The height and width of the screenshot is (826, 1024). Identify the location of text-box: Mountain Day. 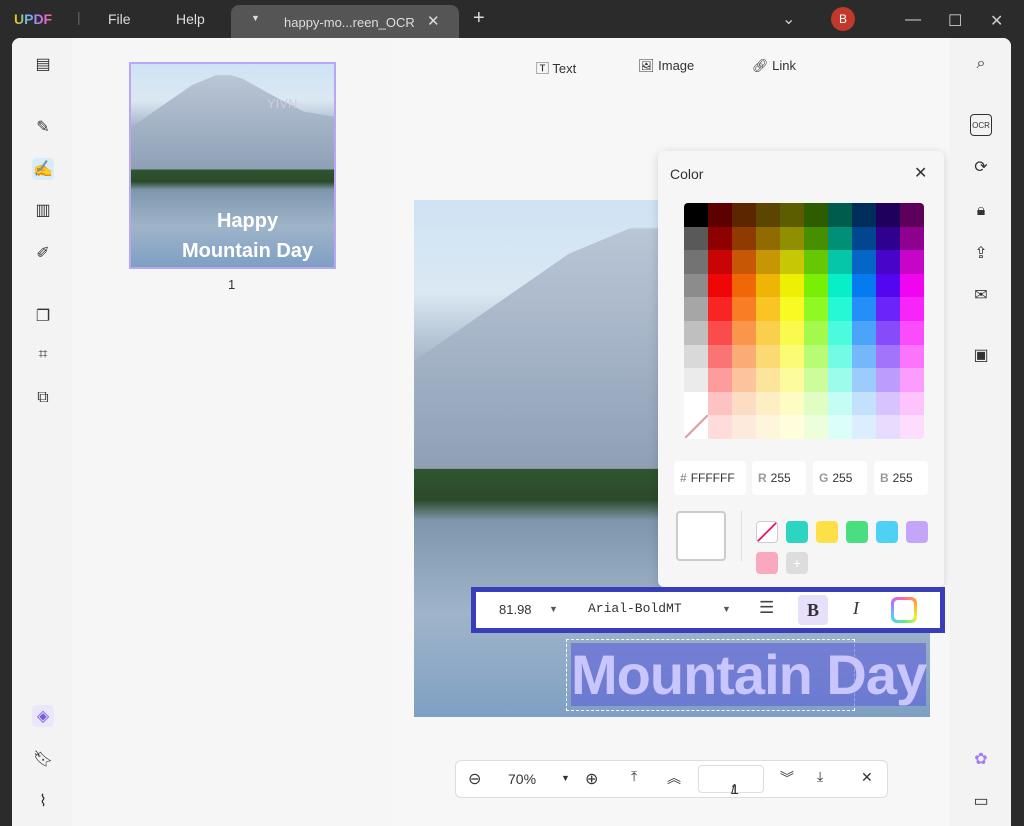
(746, 675).